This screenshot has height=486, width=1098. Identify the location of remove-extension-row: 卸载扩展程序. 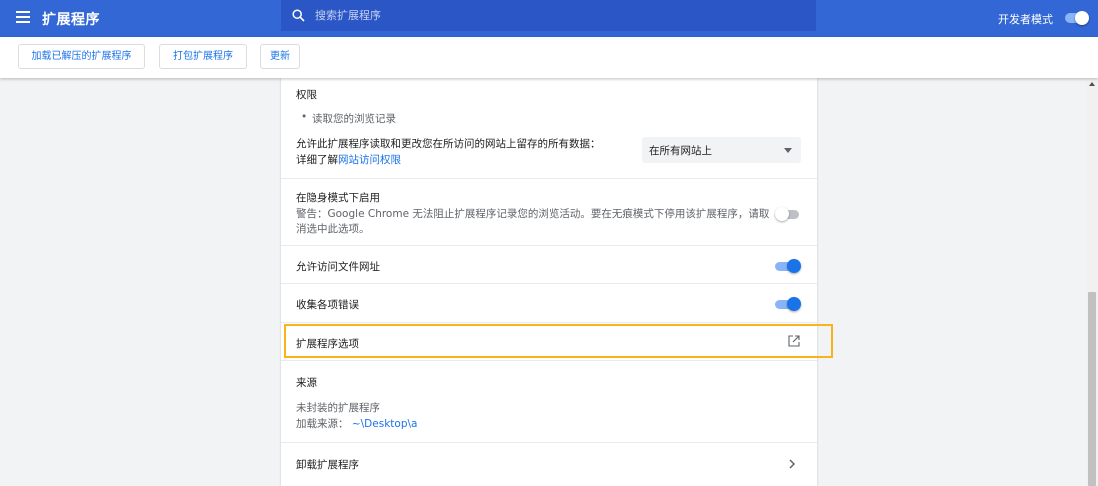
(549, 464).